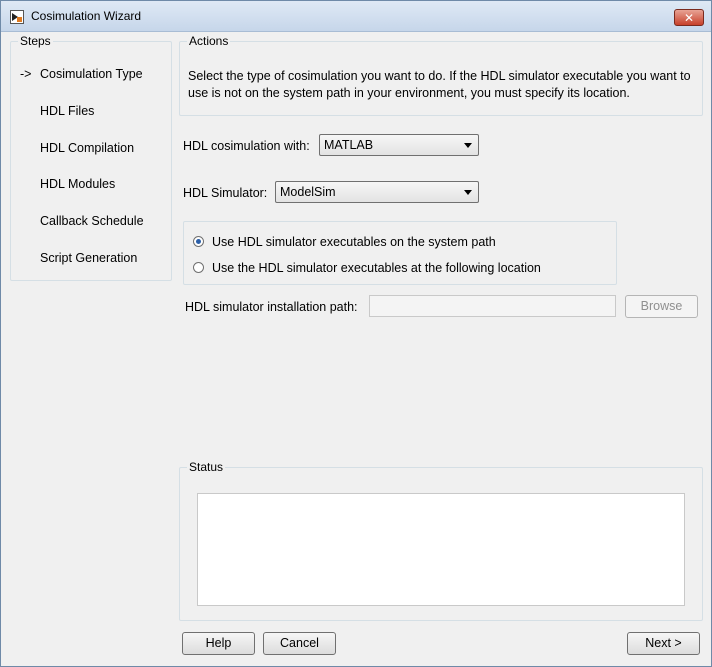 This screenshot has width=712, height=667. I want to click on window-title: Cosimulation Wizard, so click(86, 16).